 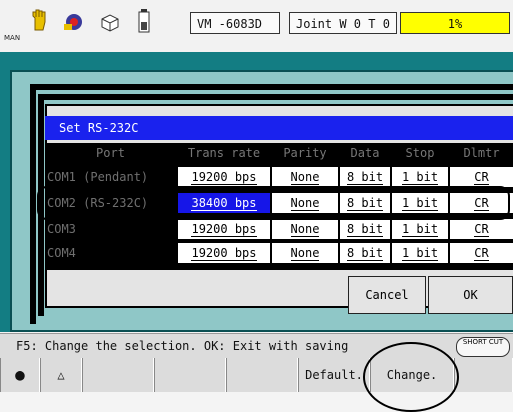 What do you see at coordinates (455, 23) in the screenshot?
I see `speed-field: 1%` at bounding box center [455, 23].